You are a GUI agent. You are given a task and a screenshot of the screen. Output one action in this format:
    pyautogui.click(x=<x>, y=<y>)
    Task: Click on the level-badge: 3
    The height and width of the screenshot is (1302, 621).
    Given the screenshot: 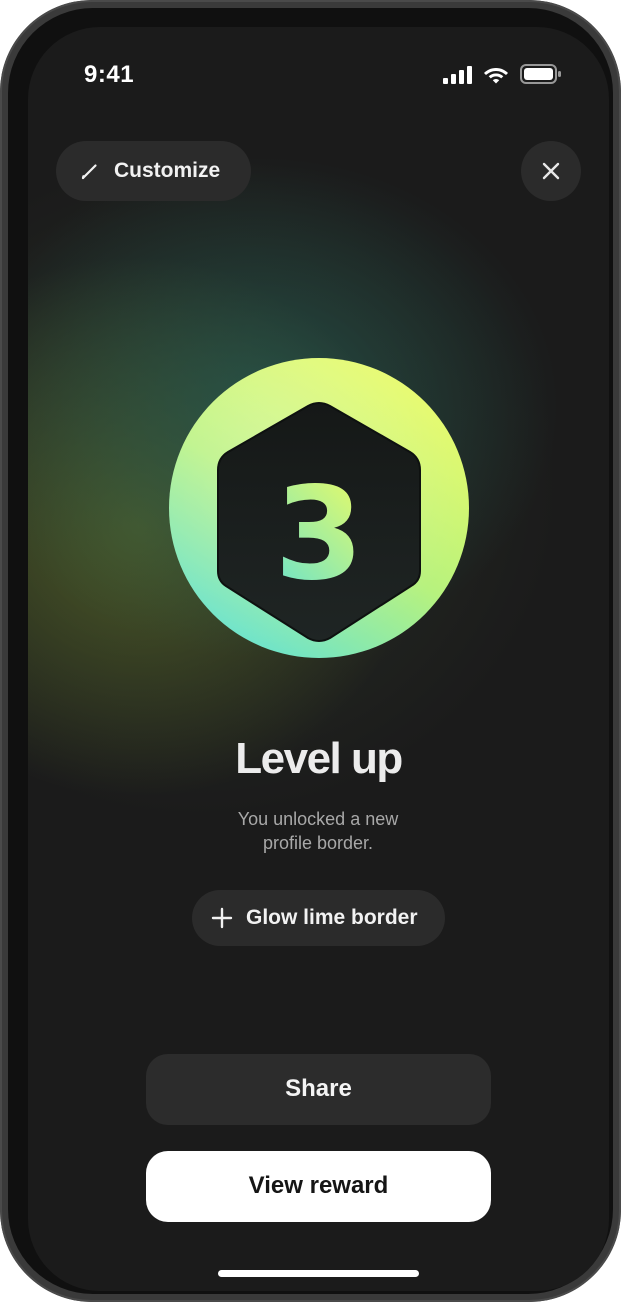 What is the action you would take?
    pyautogui.click(x=319, y=508)
    